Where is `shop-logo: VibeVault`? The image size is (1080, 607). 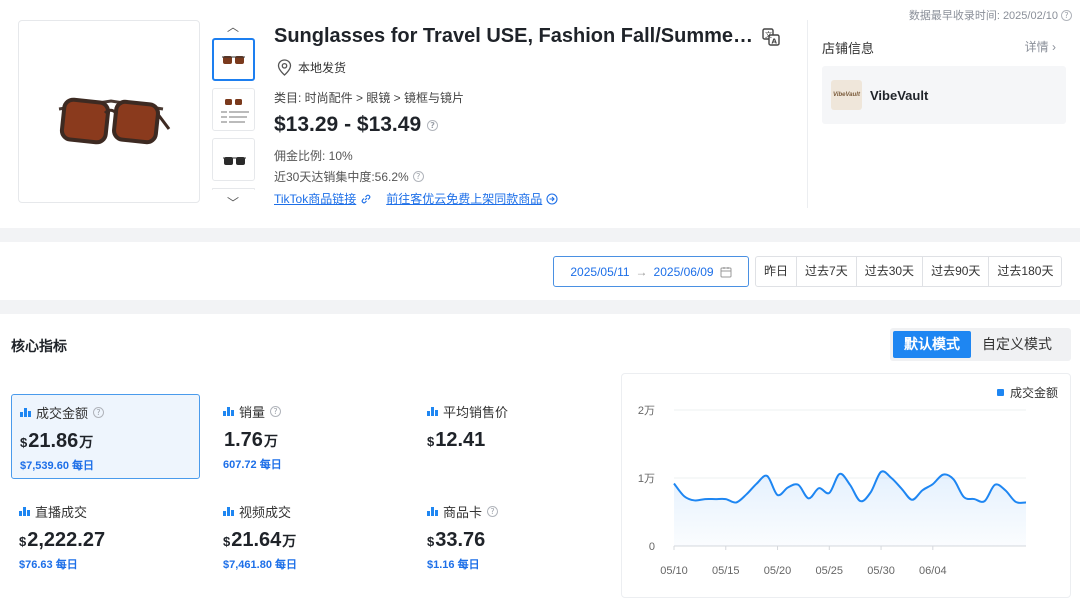
shop-logo: VibeVault is located at coordinates (846, 95).